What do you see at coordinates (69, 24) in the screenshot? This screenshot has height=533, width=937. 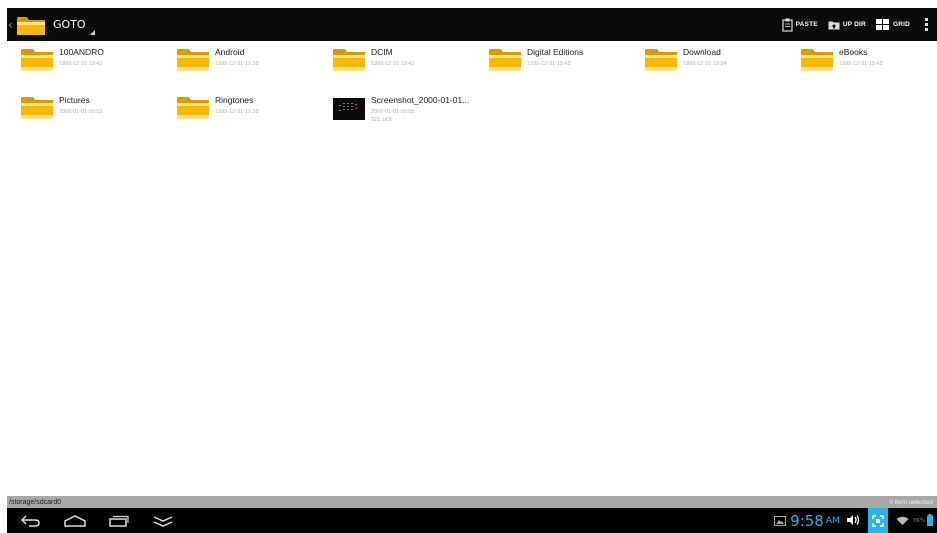 I see `goto-label: GOTO` at bounding box center [69, 24].